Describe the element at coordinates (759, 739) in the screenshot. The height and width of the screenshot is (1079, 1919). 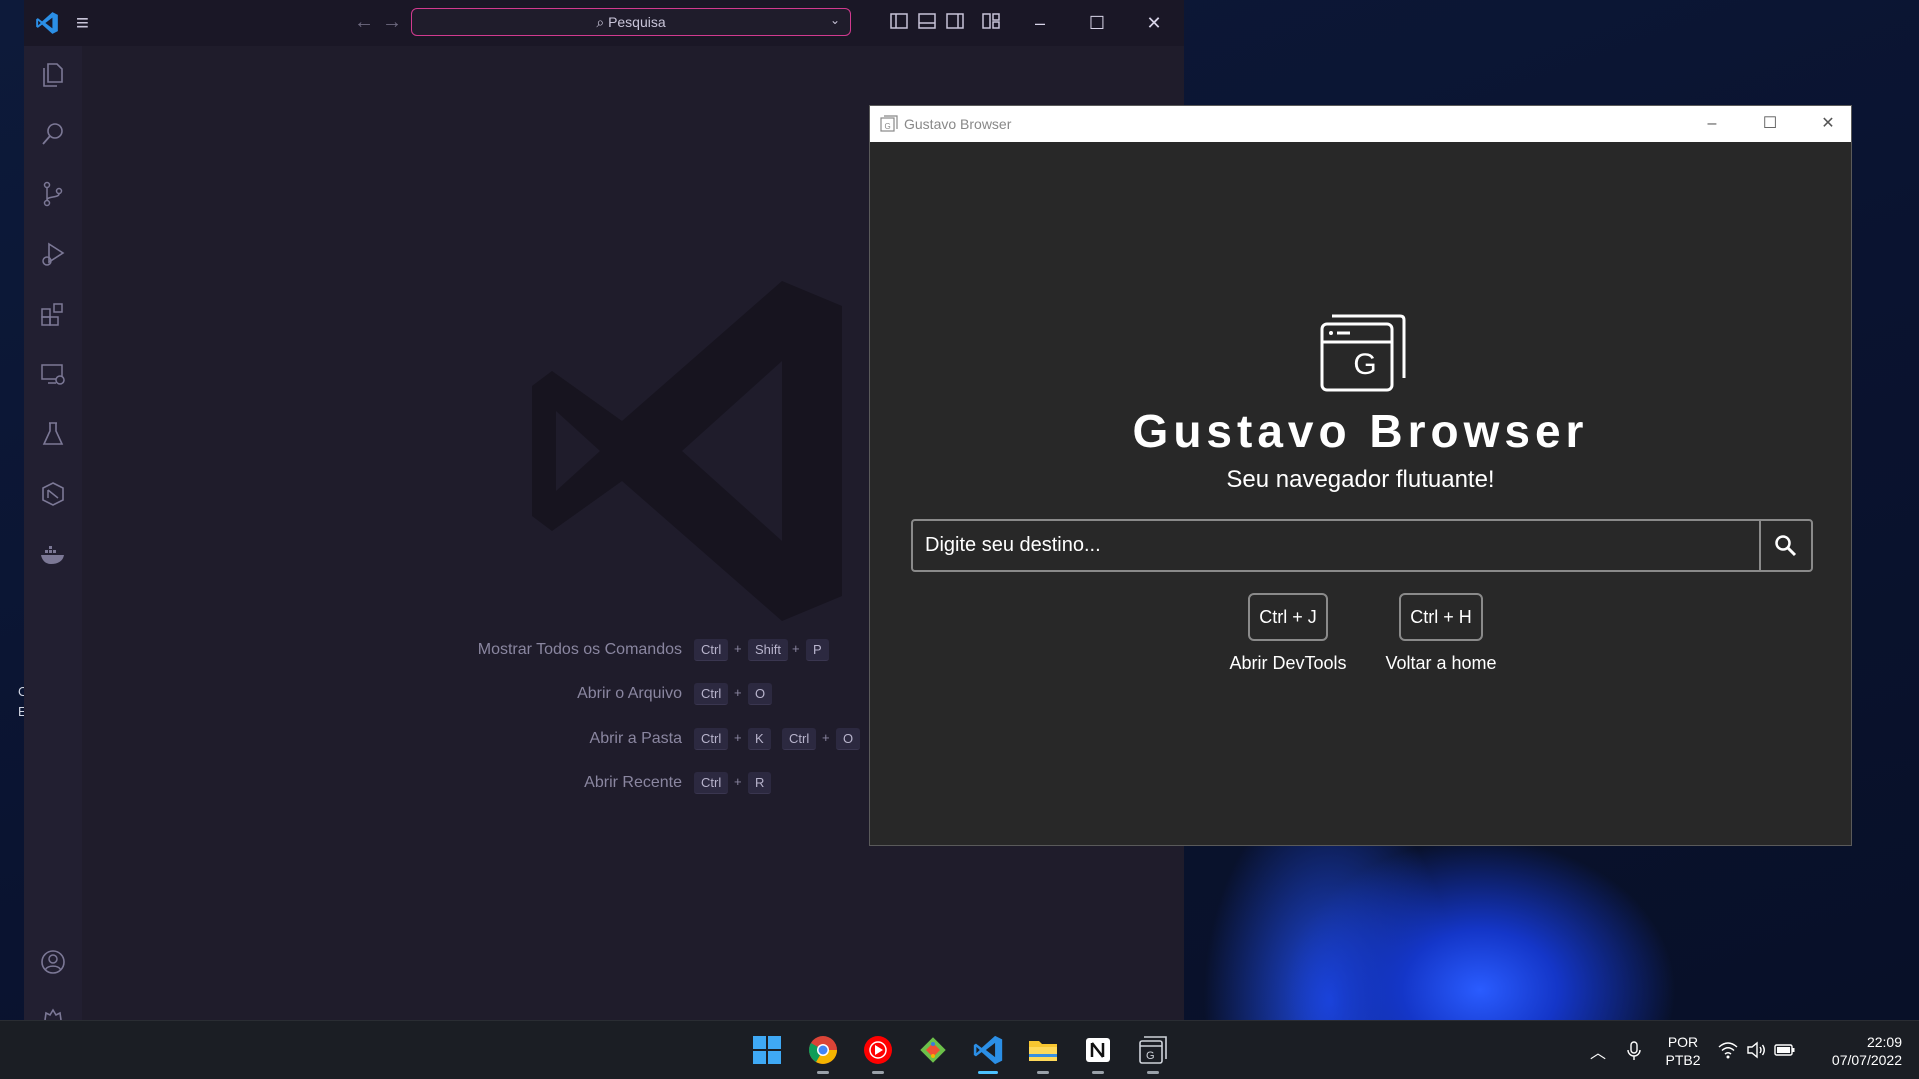
I see `kbd-k: K` at that location.